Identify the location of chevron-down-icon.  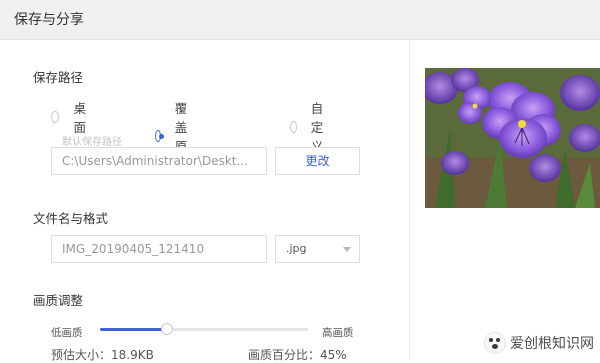
(347, 249).